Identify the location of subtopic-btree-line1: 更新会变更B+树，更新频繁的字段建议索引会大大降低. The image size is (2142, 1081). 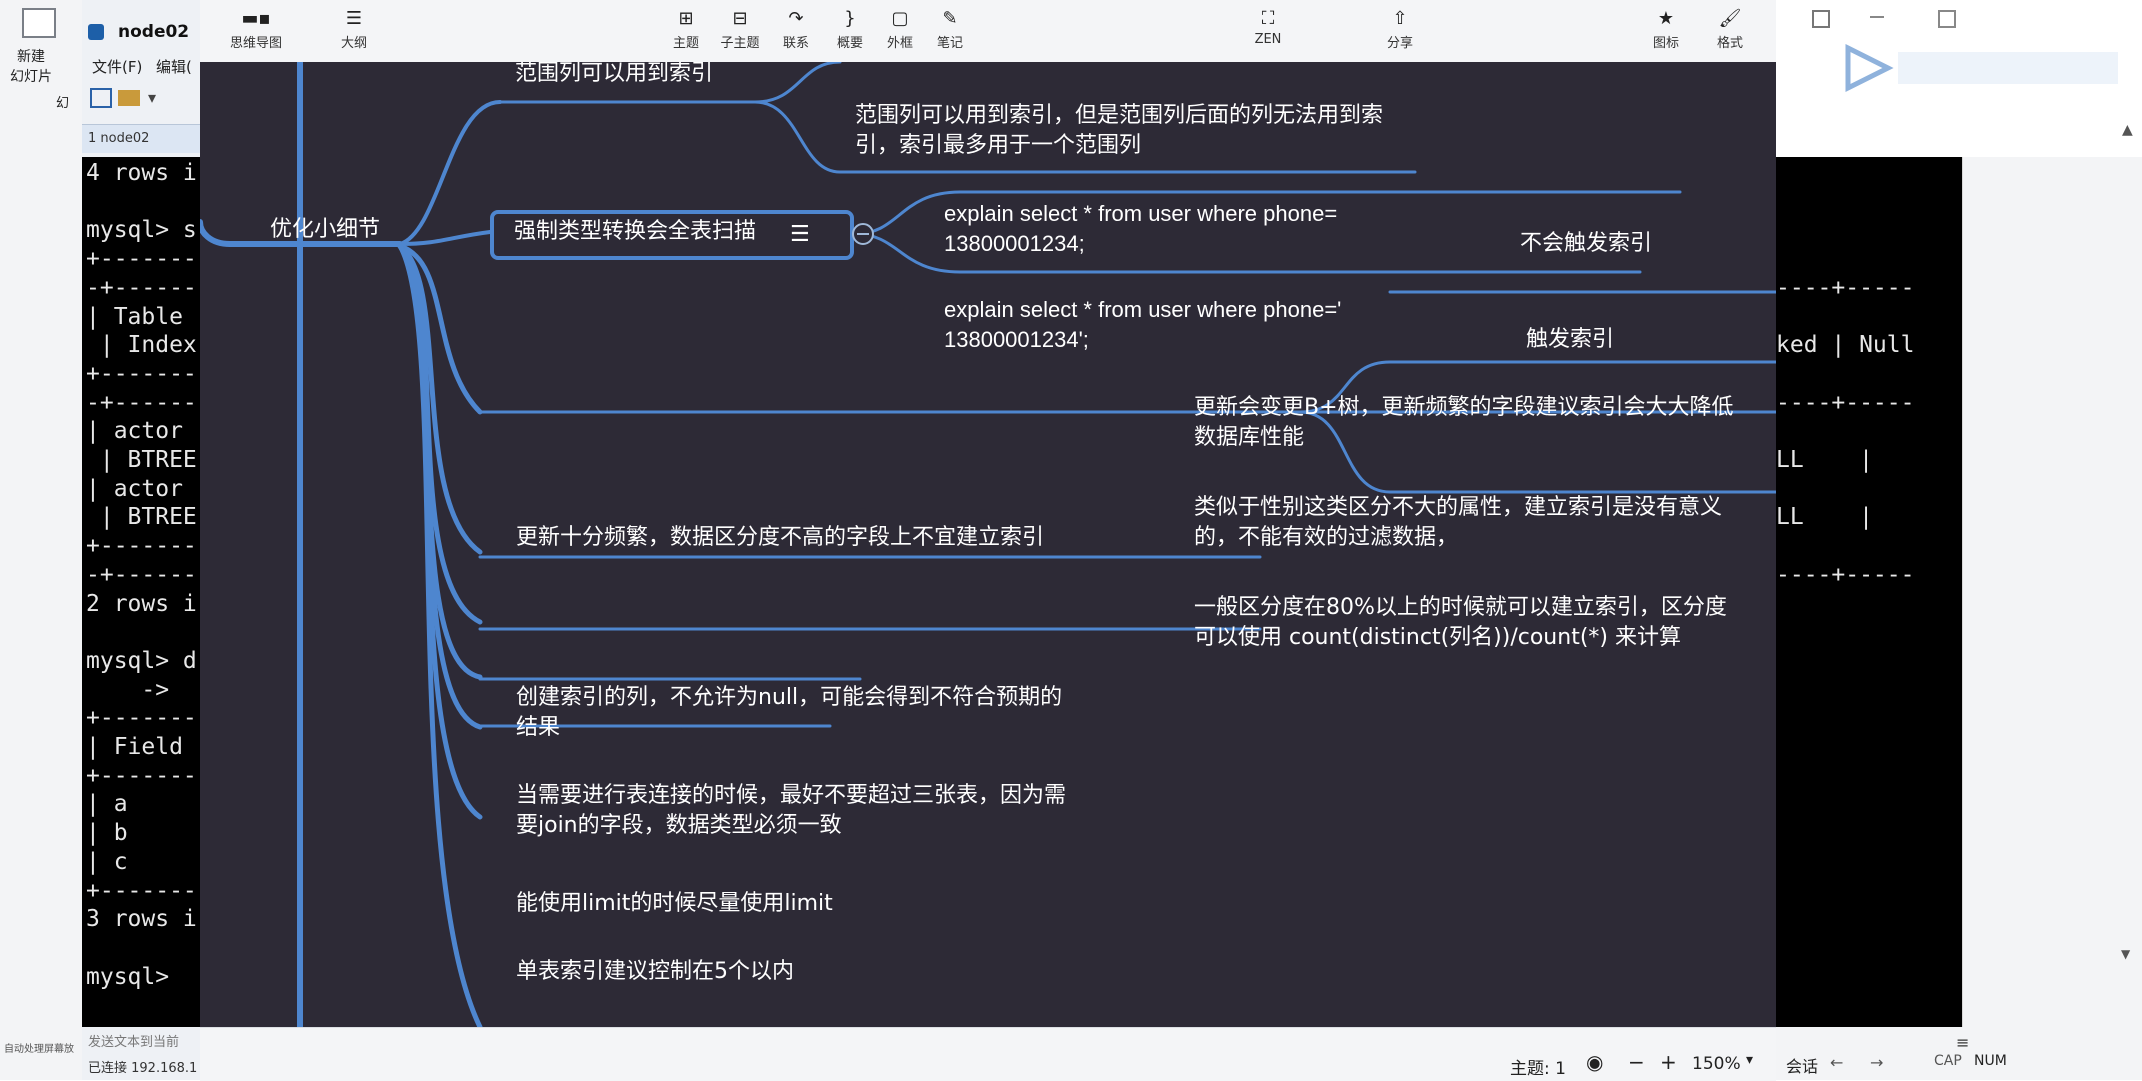
(1464, 407).